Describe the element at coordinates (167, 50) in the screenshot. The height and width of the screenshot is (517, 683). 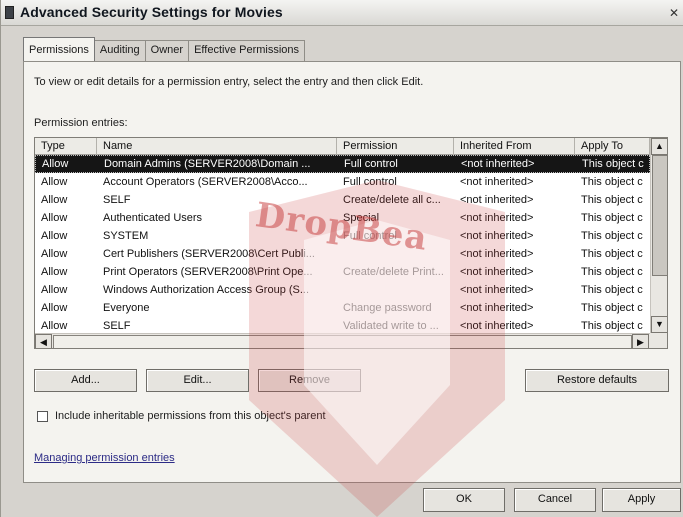
I see `tab-owner: Owner` at that location.